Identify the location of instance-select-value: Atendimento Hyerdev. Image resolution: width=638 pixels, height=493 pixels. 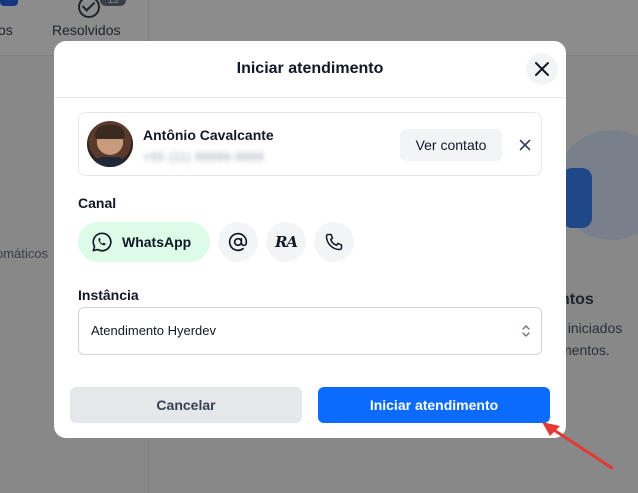
(154, 330).